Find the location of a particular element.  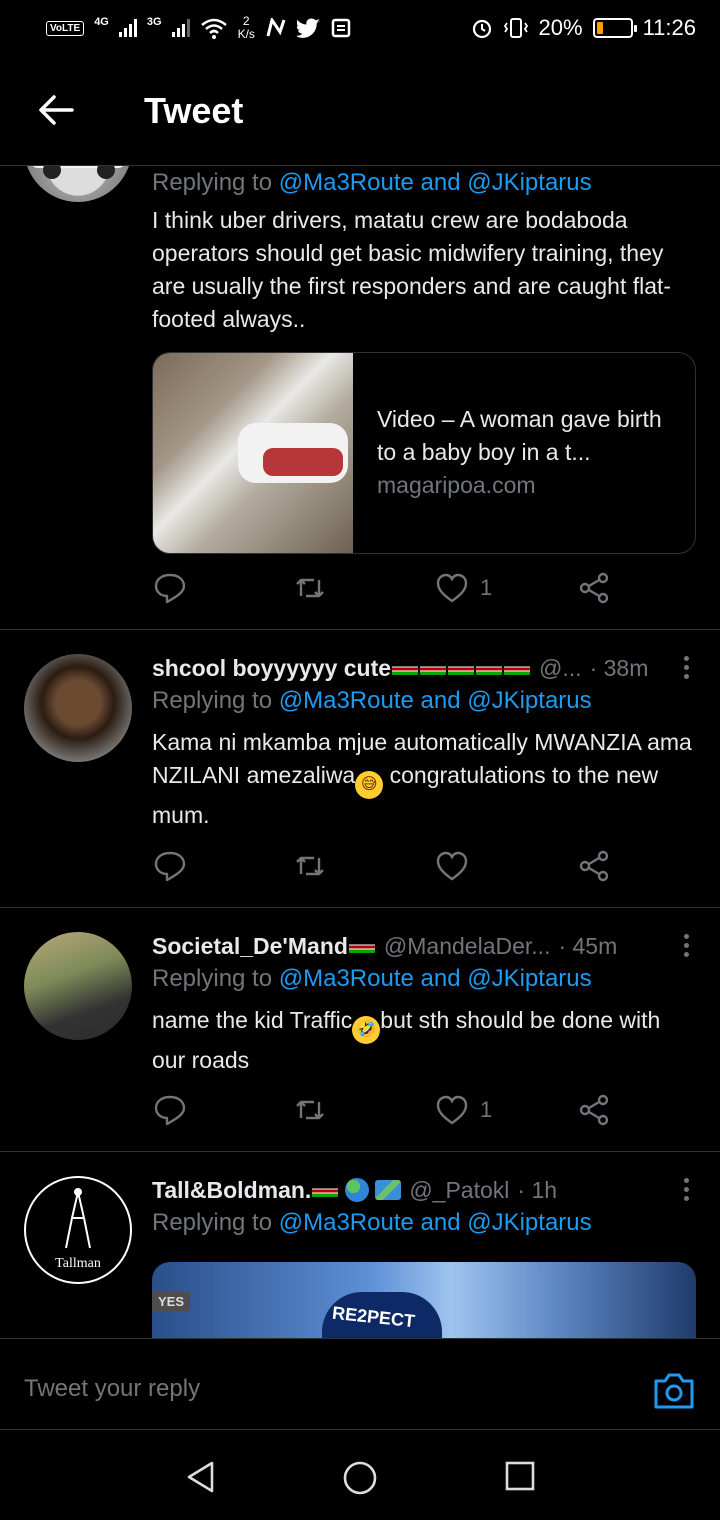

arrow-left-icon is located at coordinates (56, 110).